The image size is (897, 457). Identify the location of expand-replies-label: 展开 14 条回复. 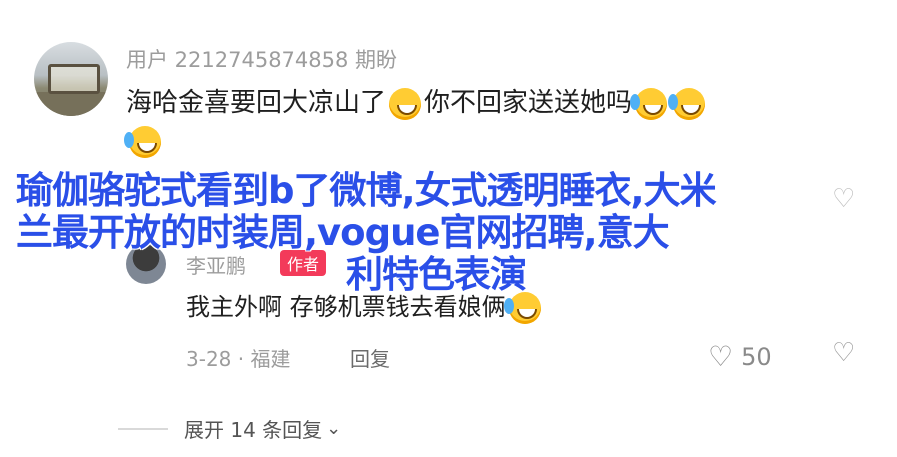
(253, 430).